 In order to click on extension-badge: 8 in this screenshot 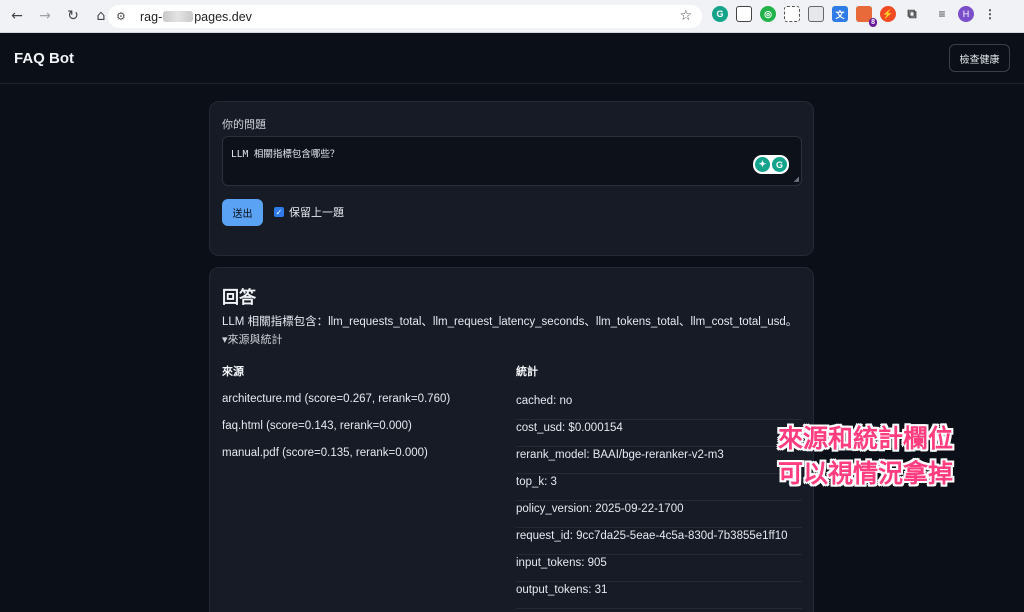, I will do `click(873, 22)`.